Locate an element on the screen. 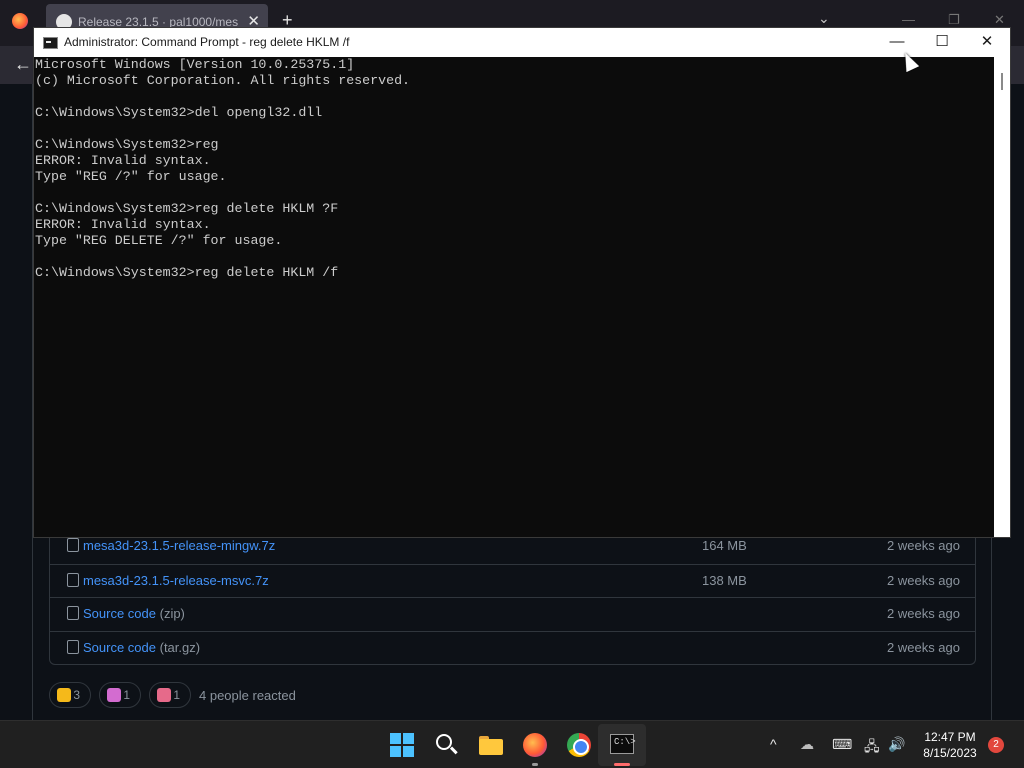 The height and width of the screenshot is (768, 1024). browser-restore-button: ❐ is located at coordinates (954, 20).